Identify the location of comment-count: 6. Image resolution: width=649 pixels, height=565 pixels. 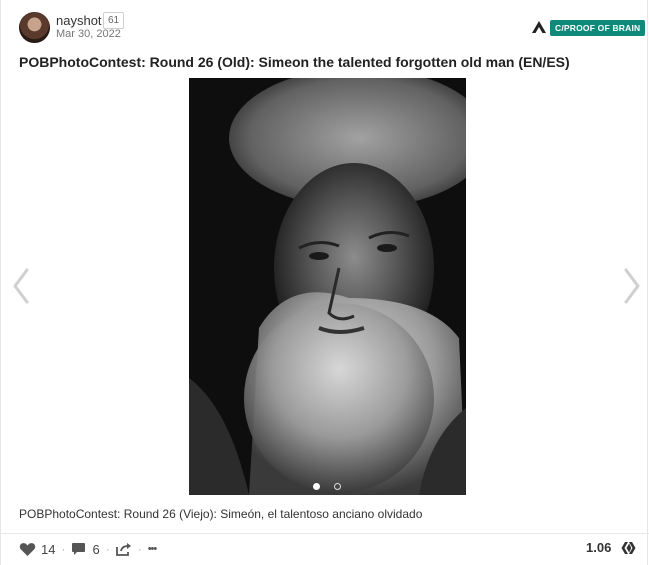
(95, 549).